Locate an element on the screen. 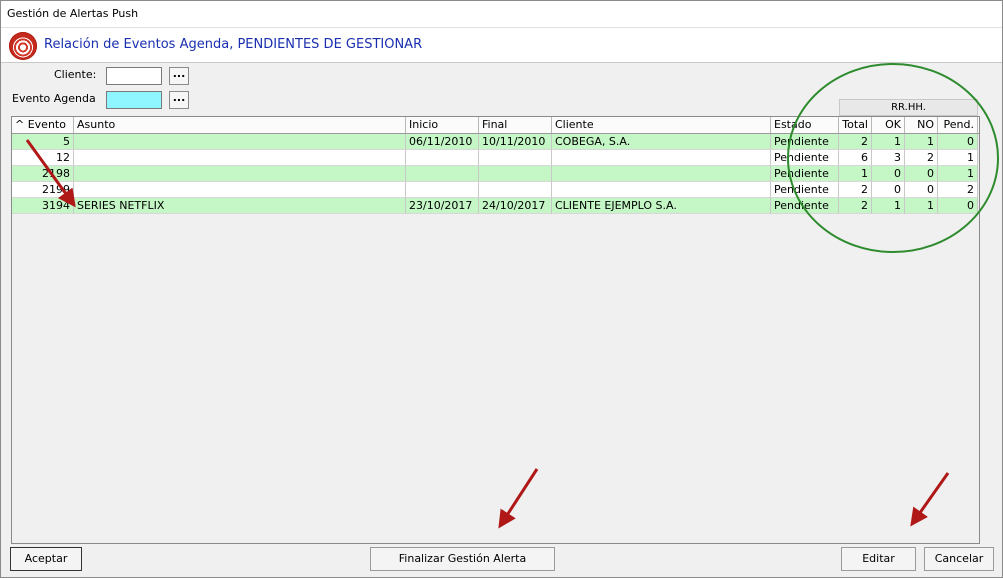 This screenshot has height=578, width=1003. cell-evento: 3194 is located at coordinates (43, 206).